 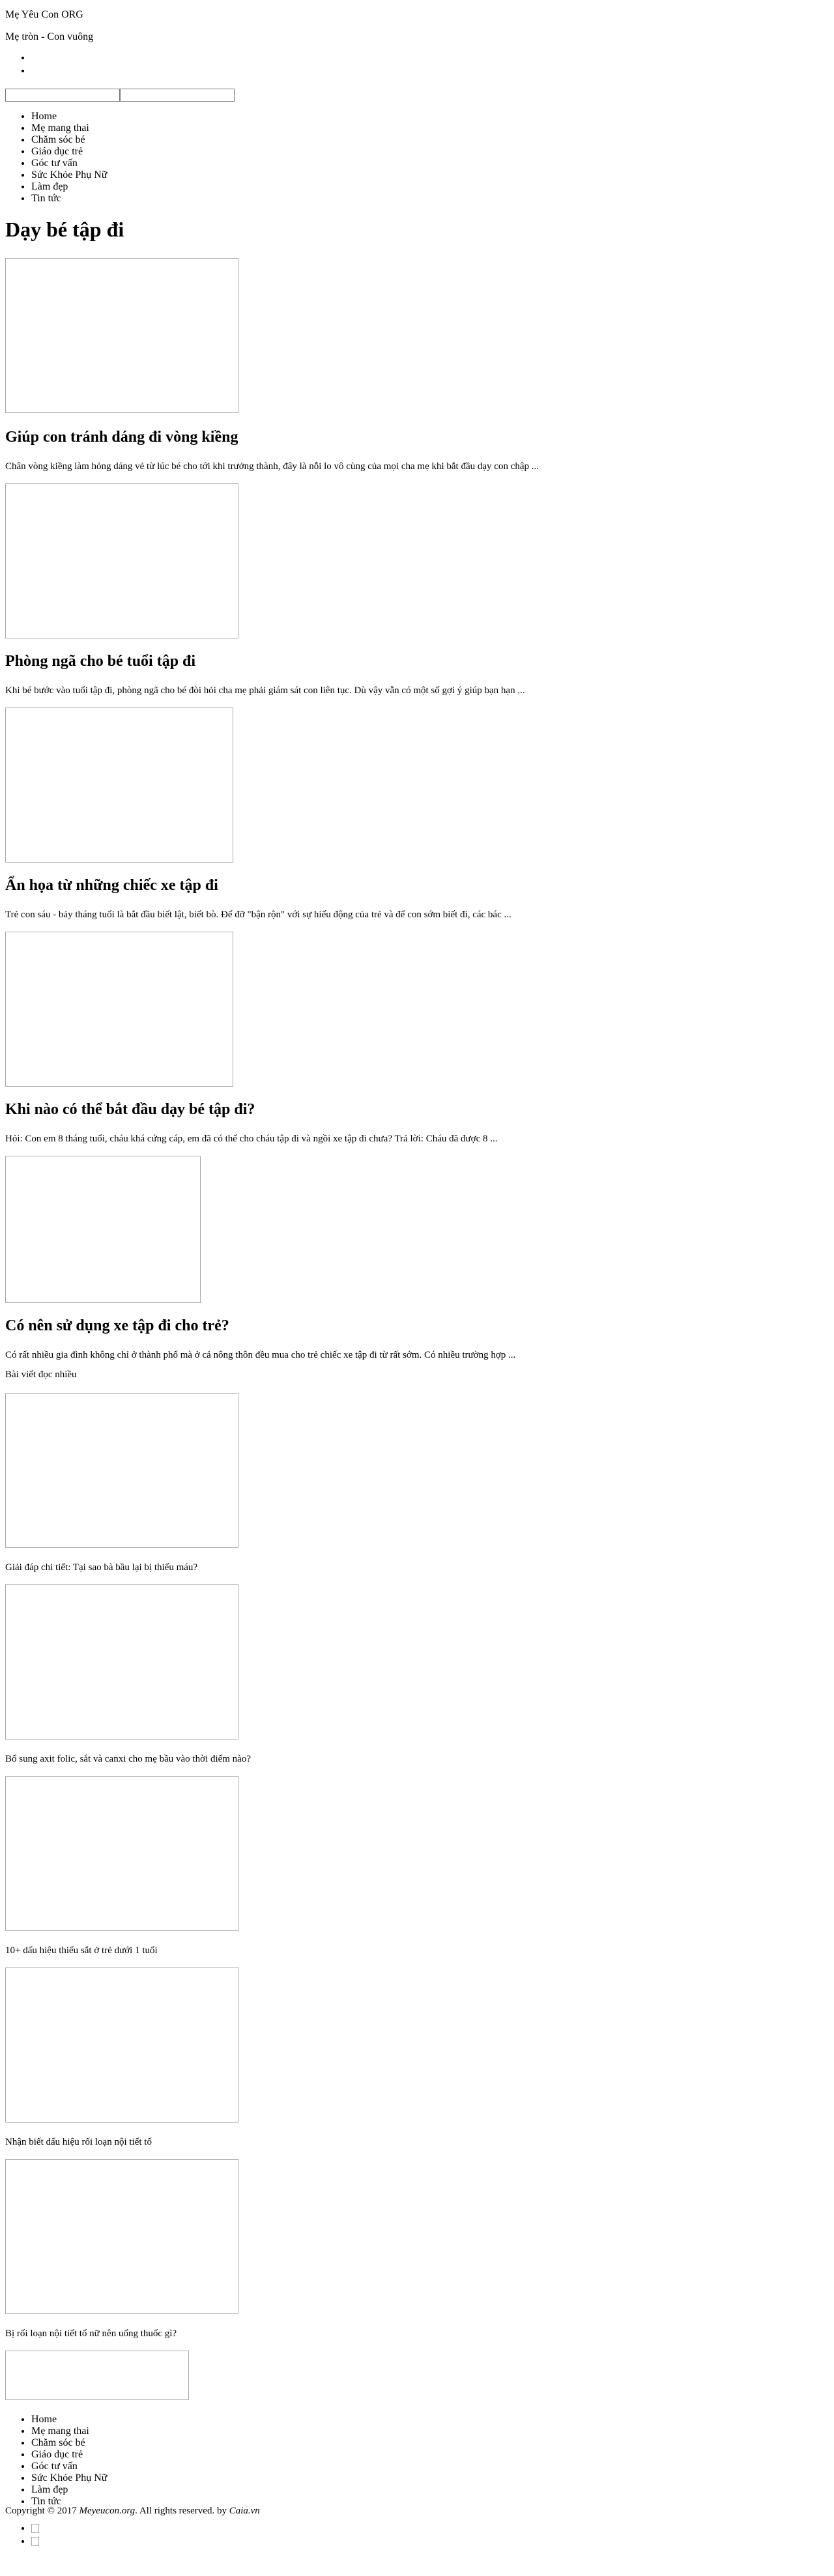 I want to click on footer-nav-link: Sức Khỏe Phụ Nữ, so click(x=69, y=2477).